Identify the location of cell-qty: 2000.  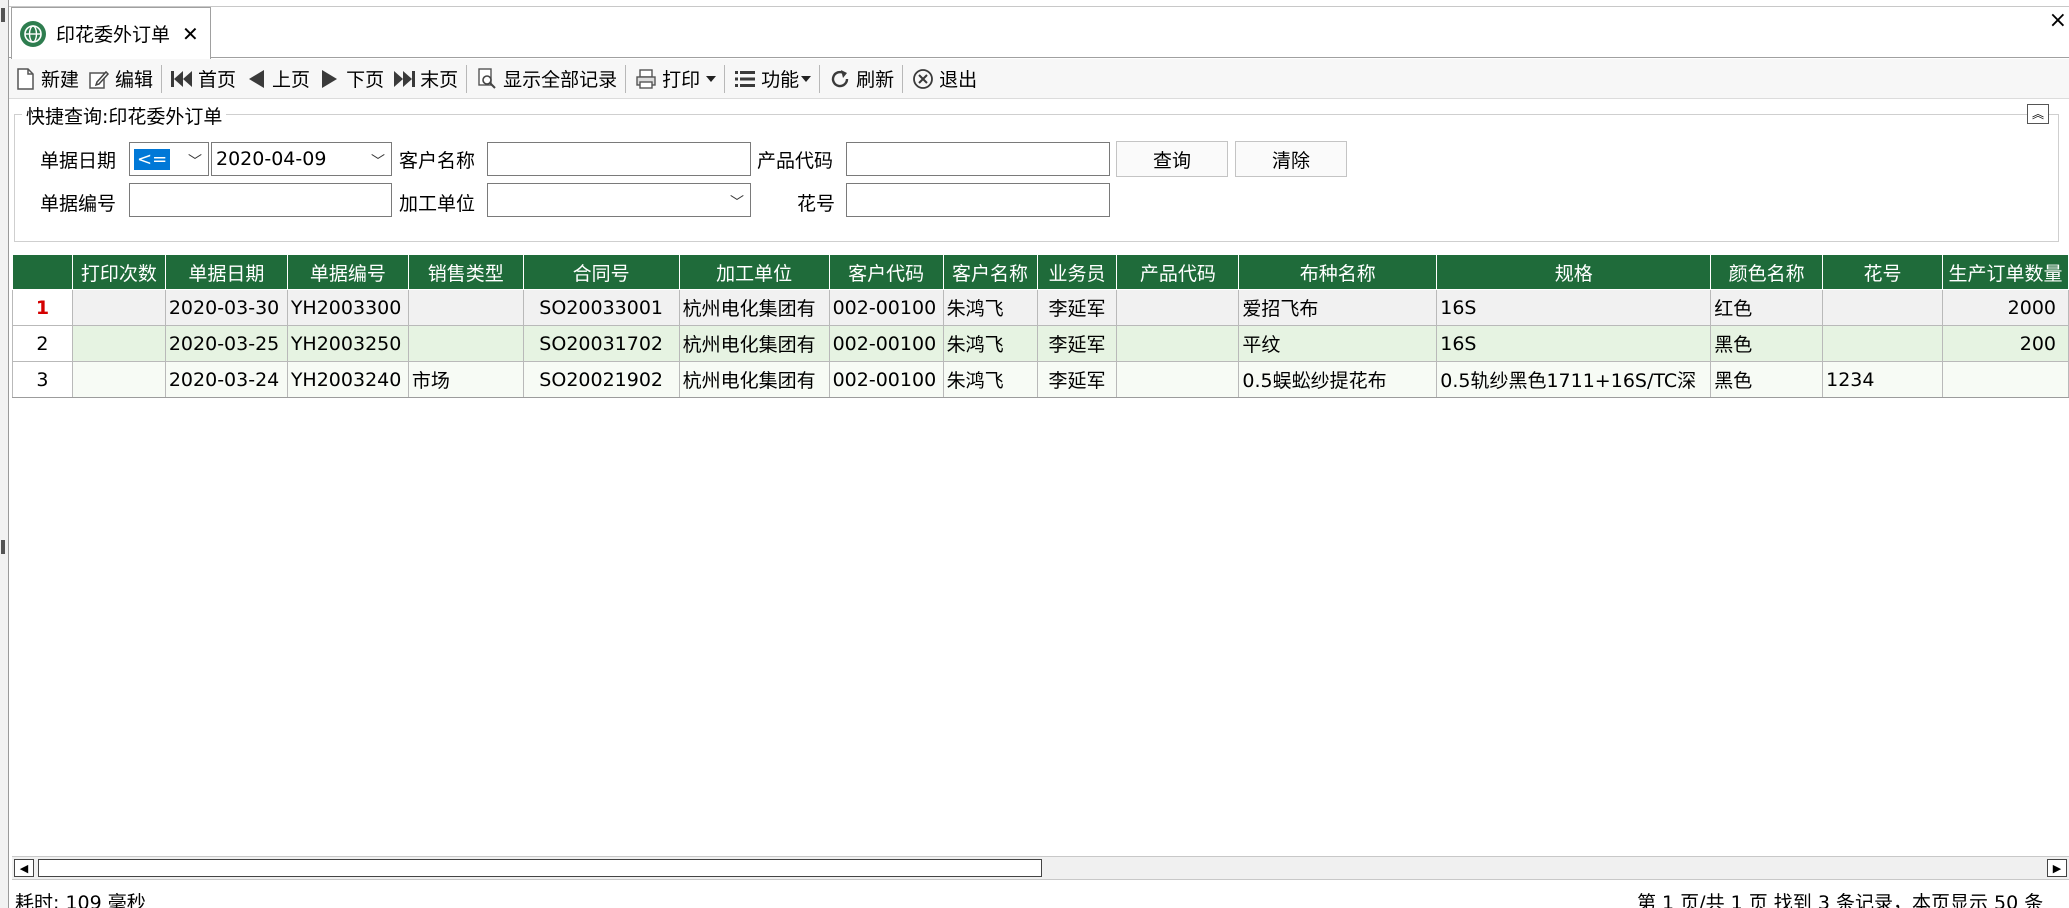
(2005, 307).